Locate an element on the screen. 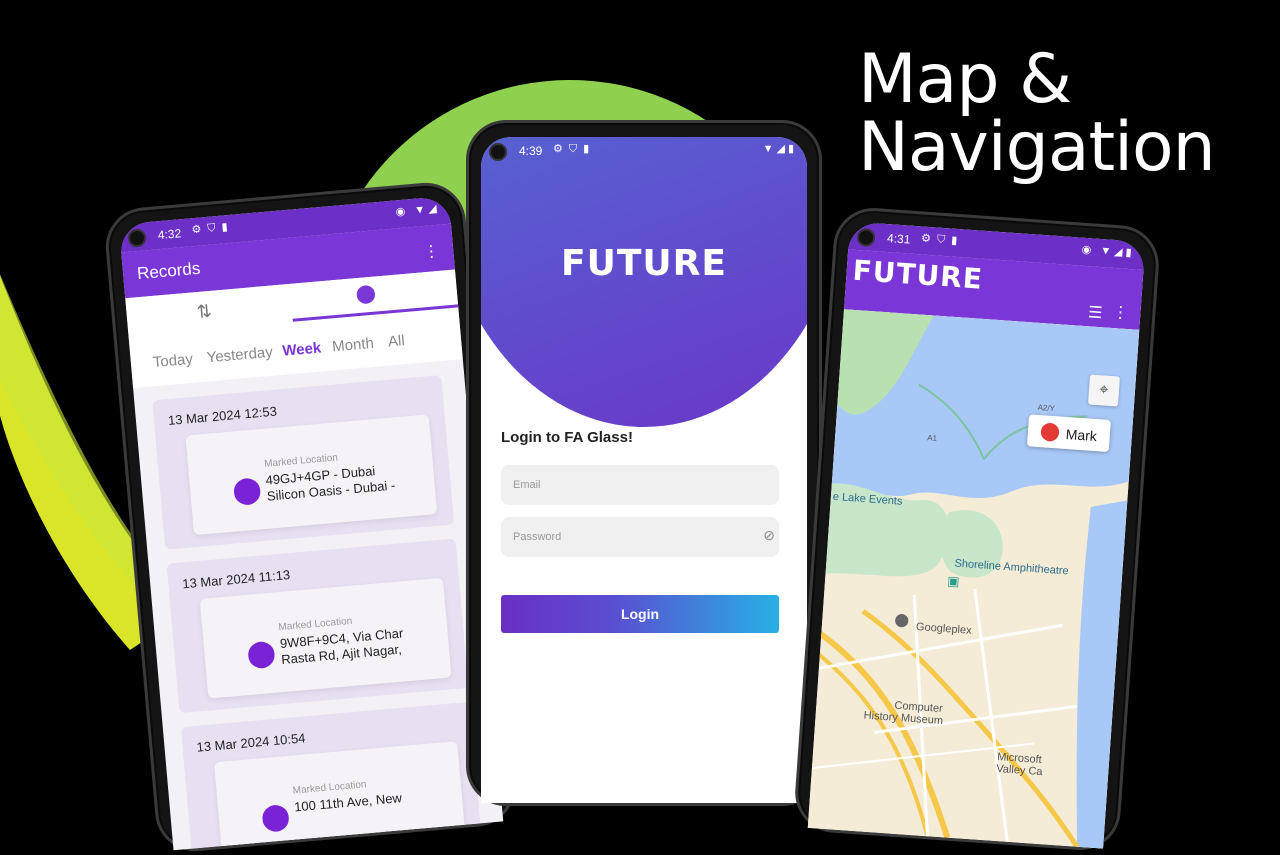  tab-month: Month is located at coordinates (353, 345).